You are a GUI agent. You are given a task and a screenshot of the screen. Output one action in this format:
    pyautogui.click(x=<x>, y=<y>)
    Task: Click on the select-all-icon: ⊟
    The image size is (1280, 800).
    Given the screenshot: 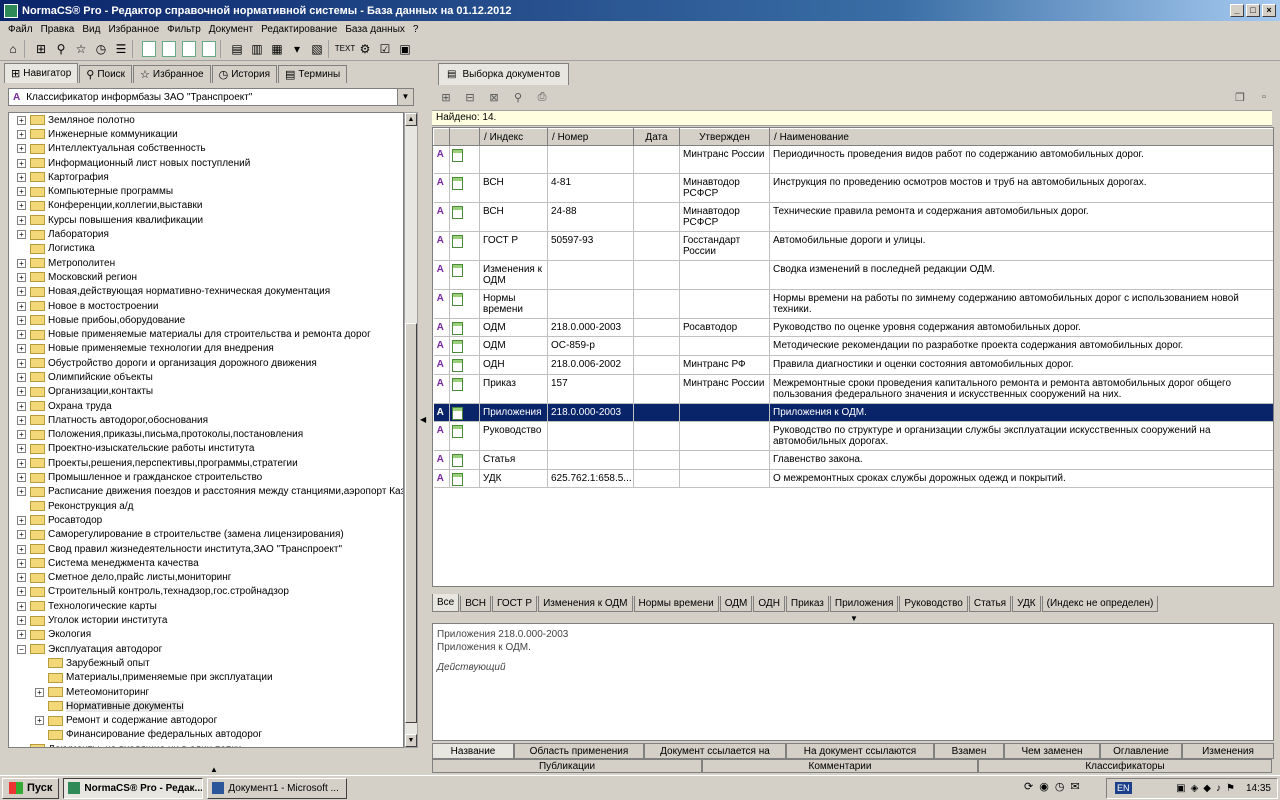 What is the action you would take?
    pyautogui.click(x=470, y=98)
    